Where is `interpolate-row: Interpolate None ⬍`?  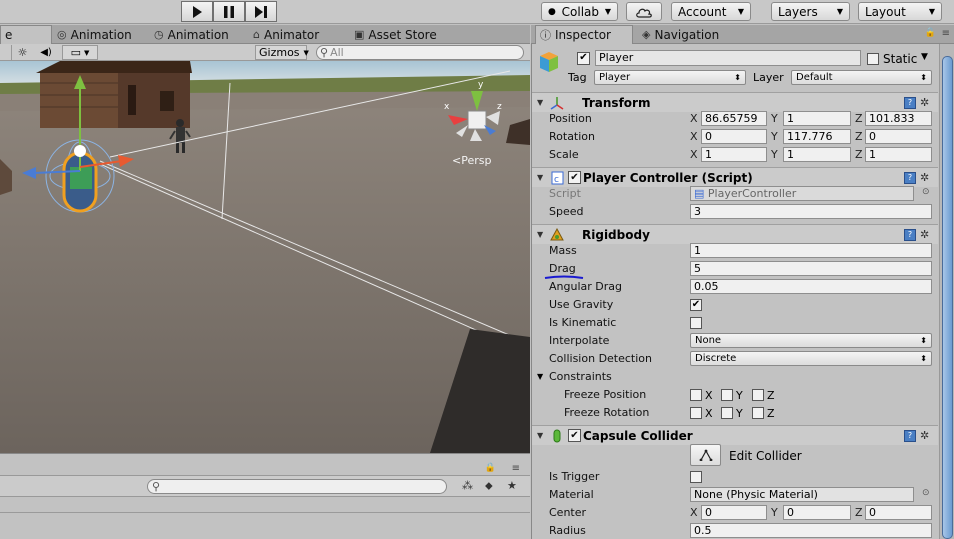 interpolate-row: Interpolate None ⬍ is located at coordinates (735, 341).